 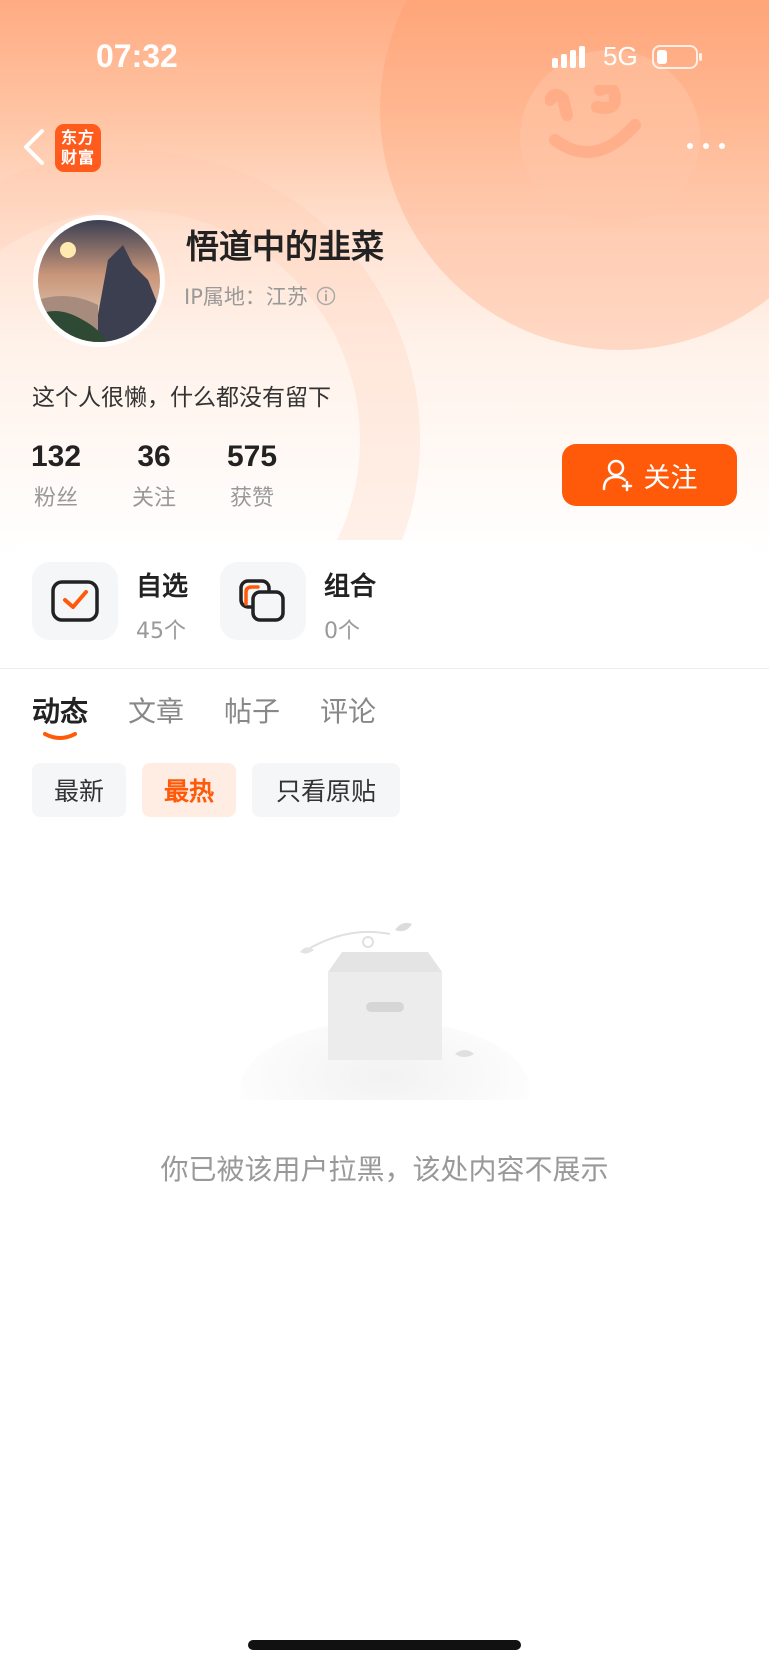 I want to click on add-user-icon, so click(x=617, y=475).